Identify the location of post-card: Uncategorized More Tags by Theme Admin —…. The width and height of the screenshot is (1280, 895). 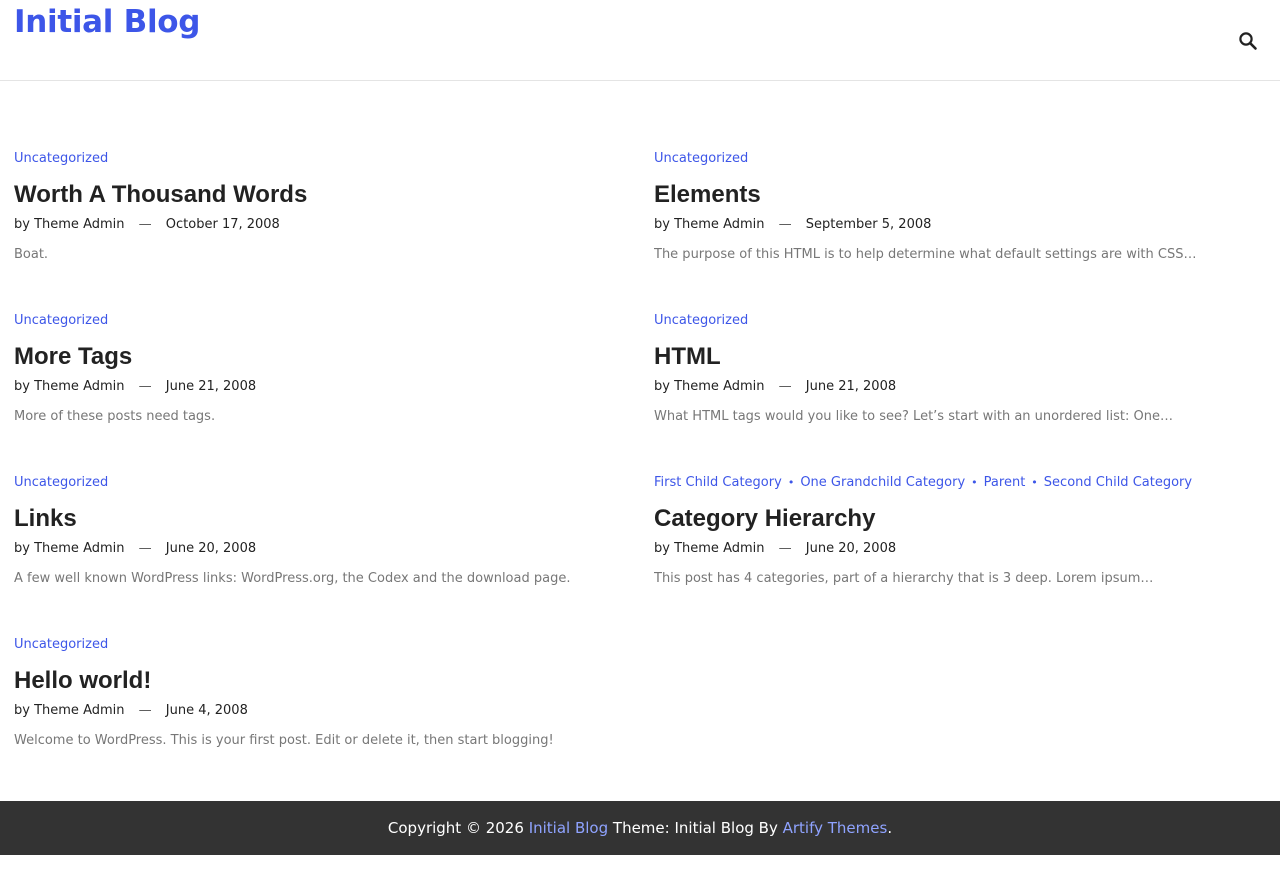
(324, 368).